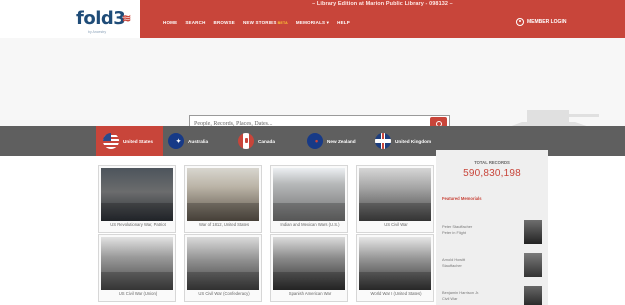 This screenshot has height=305, width=625. What do you see at coordinates (494, 295) in the screenshot?
I see `featured-member: Benjamin Harrison Jr. Civil War` at bounding box center [494, 295].